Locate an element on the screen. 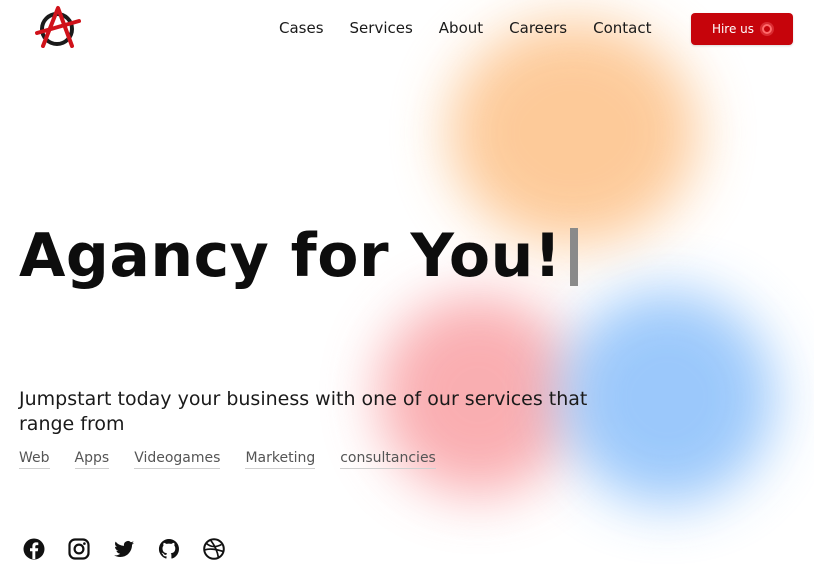 This screenshot has width=814, height=588. service-tag-marketing: Marketing is located at coordinates (280, 459).